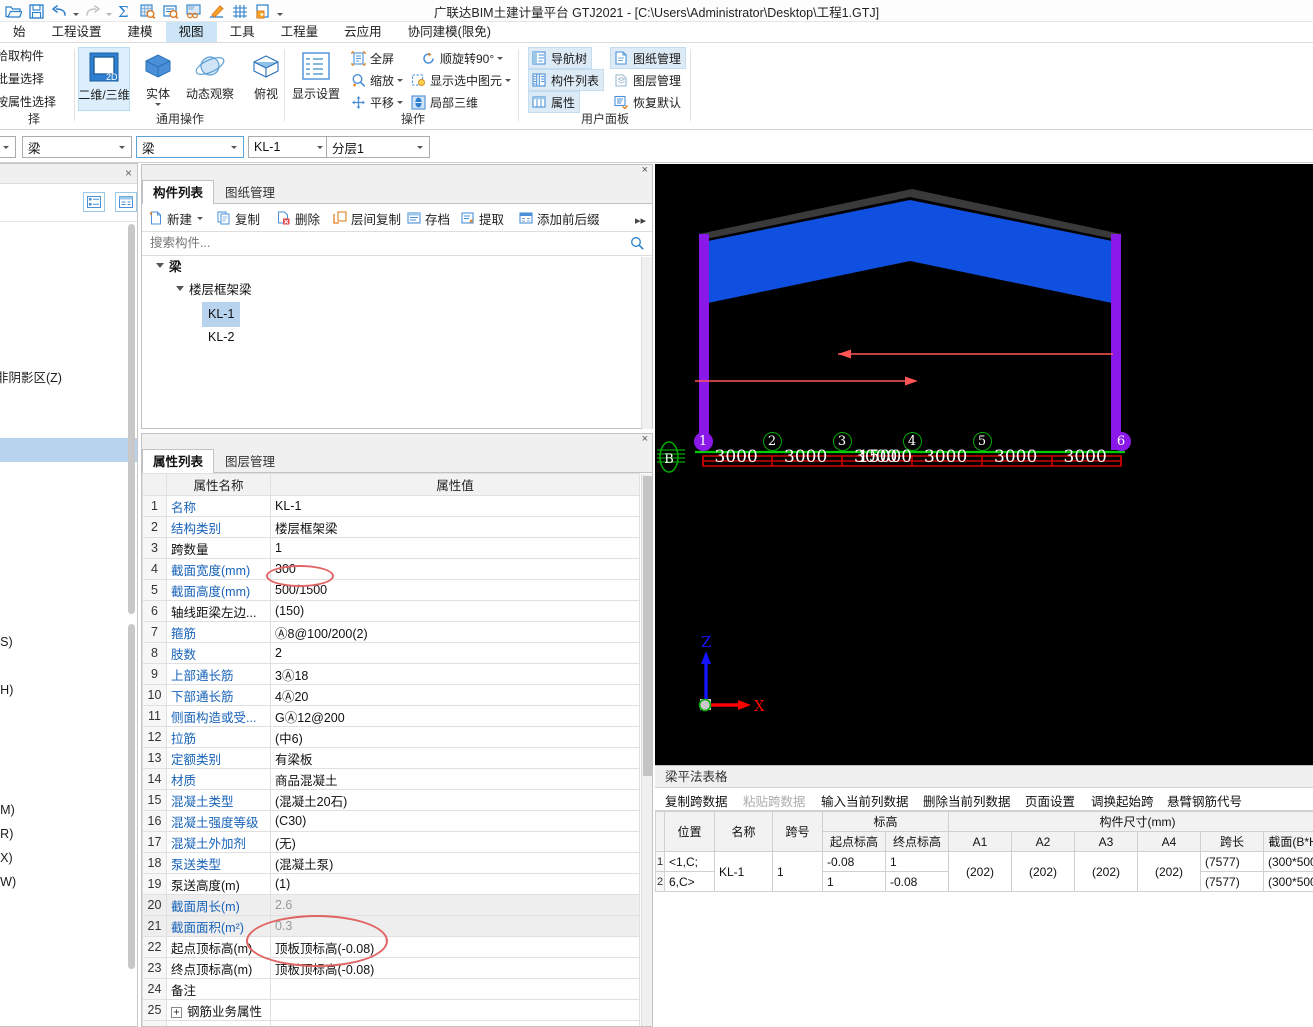 The image size is (1313, 1027). What do you see at coordinates (1106, 841) in the screenshot?
I see `beam-grid-col-7: A3` at bounding box center [1106, 841].